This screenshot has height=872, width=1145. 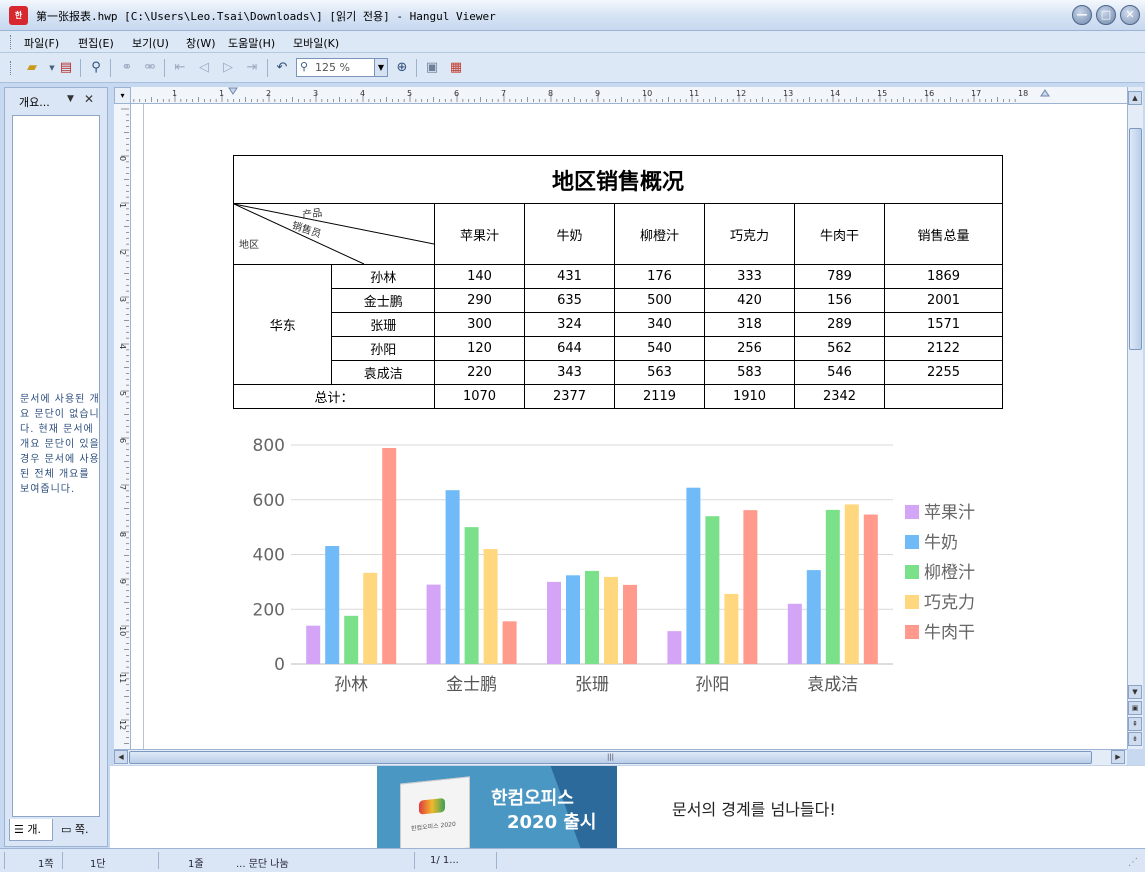 I want to click on zoom-combobox: ⚲ 125 % ▼, so click(x=342, y=67).